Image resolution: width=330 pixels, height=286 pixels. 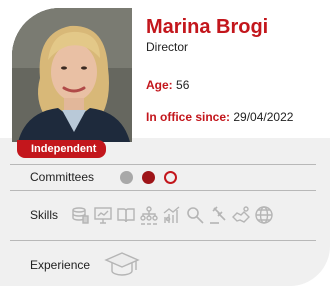 I want to click on presentation-icon, so click(x=103, y=215).